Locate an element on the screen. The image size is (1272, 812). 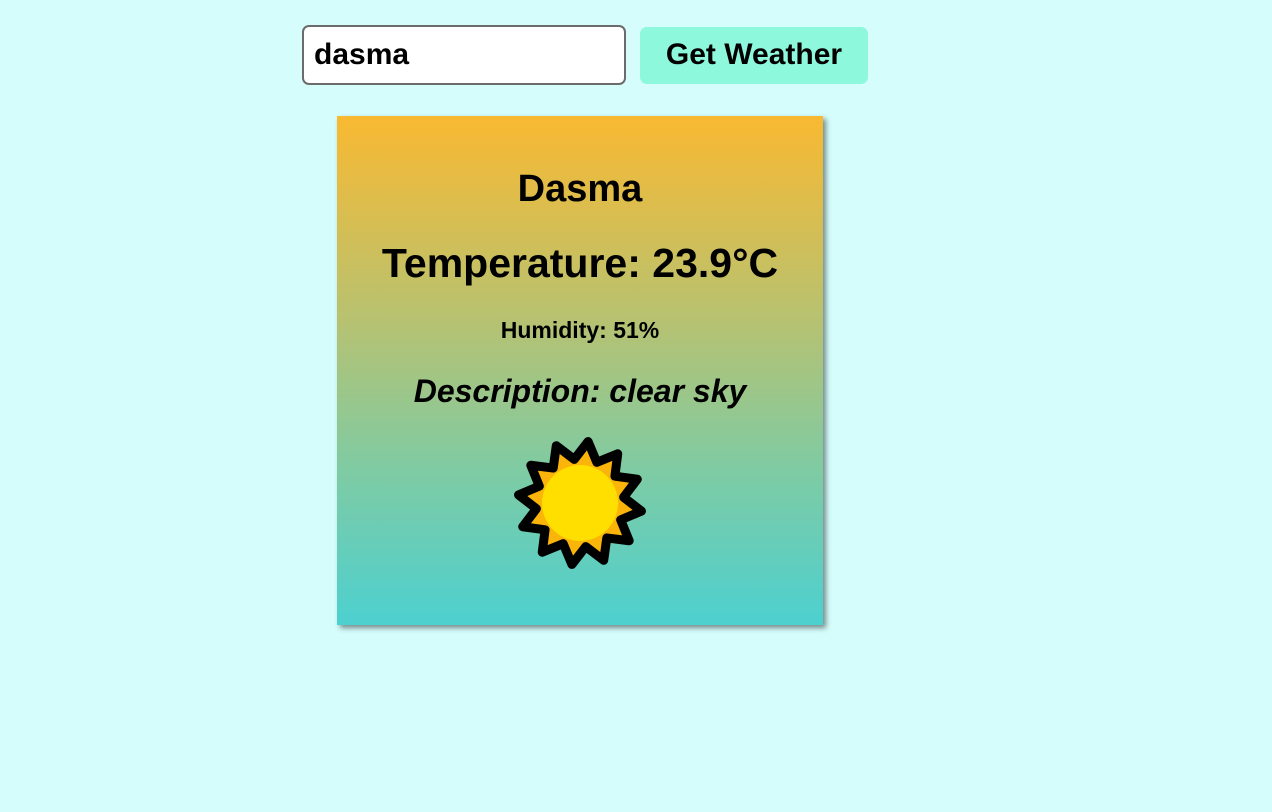
search-bar: Get Weather is located at coordinates (585, 55).